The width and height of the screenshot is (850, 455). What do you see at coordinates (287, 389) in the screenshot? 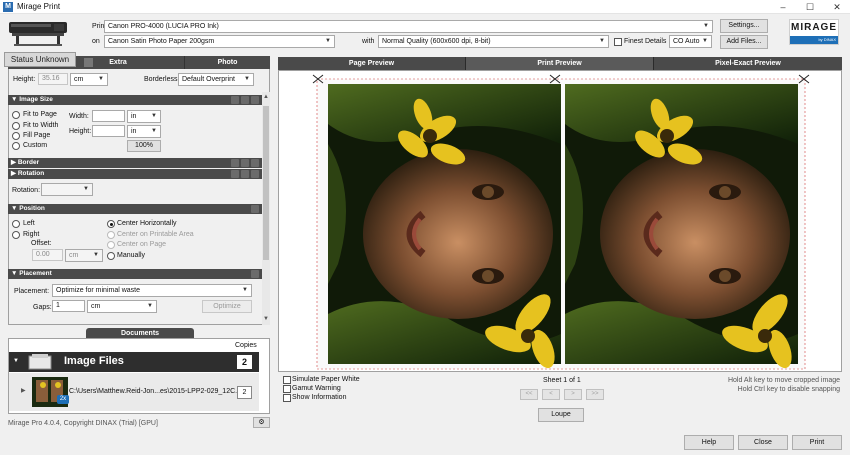
I see `gamut-warning-checkbox` at bounding box center [287, 389].